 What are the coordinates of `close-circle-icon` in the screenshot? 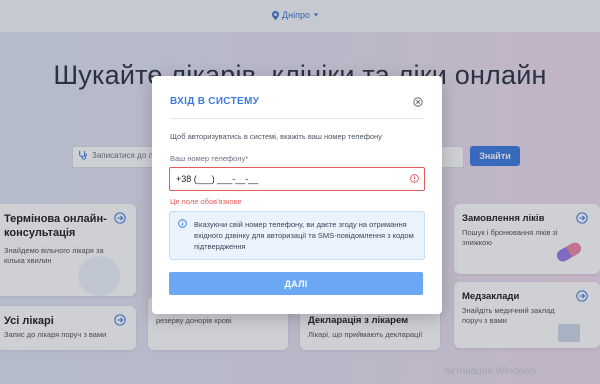 It's located at (418, 102).